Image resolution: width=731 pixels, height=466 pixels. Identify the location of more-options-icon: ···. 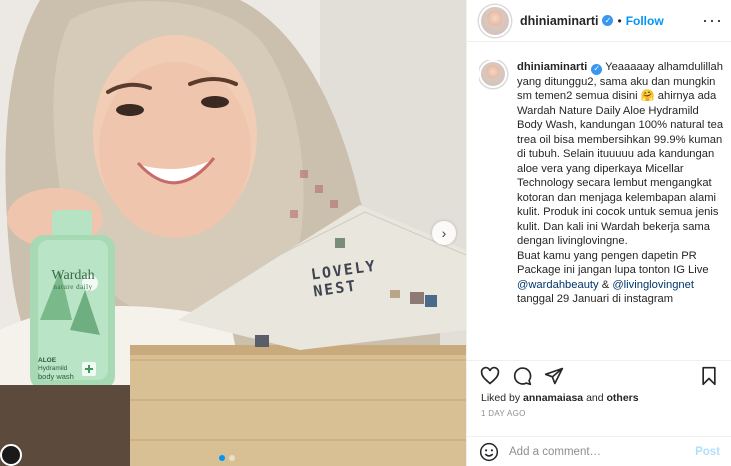
(712, 20).